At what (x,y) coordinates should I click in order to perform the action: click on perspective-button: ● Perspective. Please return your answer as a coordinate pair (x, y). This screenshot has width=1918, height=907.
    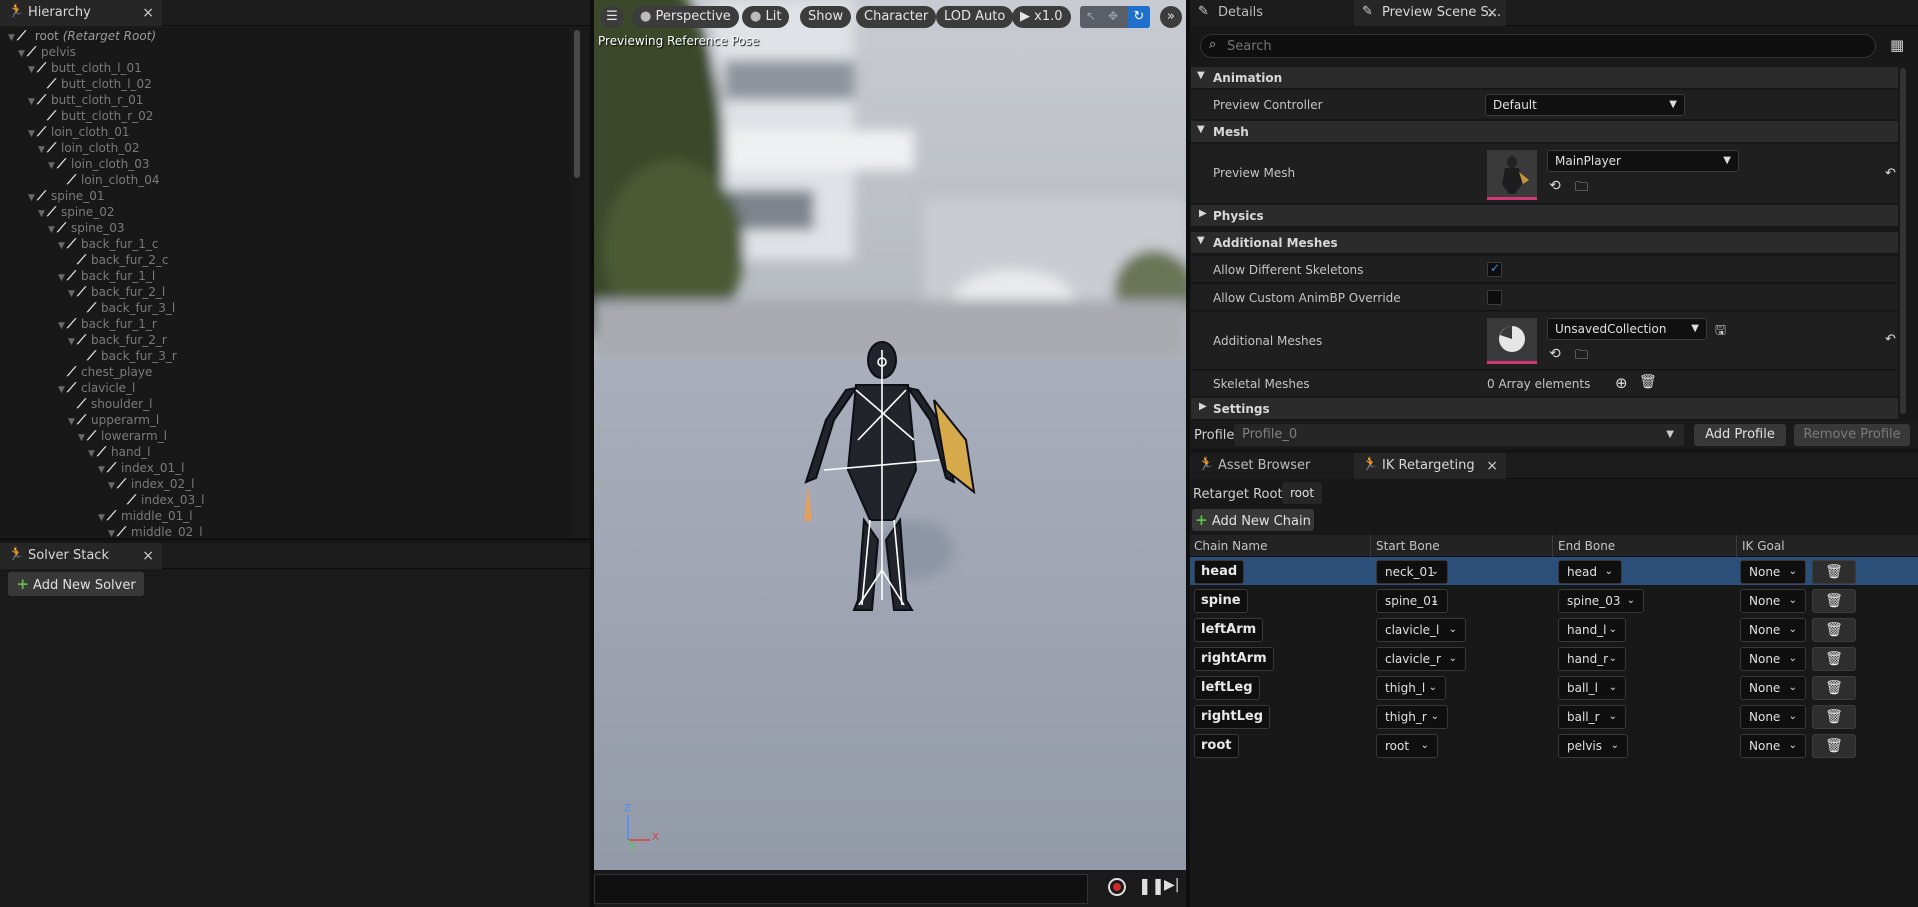
    Looking at the image, I should click on (685, 17).